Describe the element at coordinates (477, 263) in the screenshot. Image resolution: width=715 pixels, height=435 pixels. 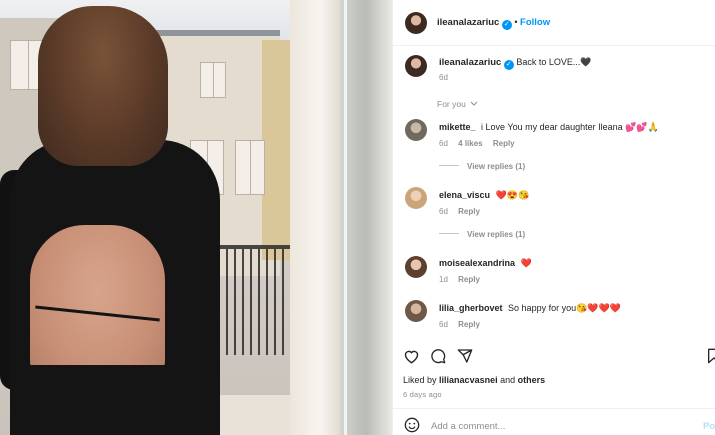
I see `commenter-username: moisealexandrina` at that location.